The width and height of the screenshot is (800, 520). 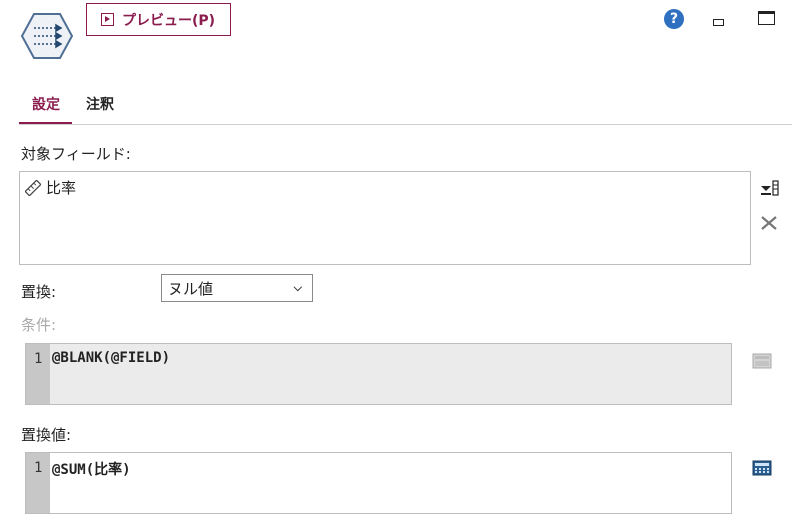 I want to click on replace-selected-value: ヌル値, so click(x=191, y=288).